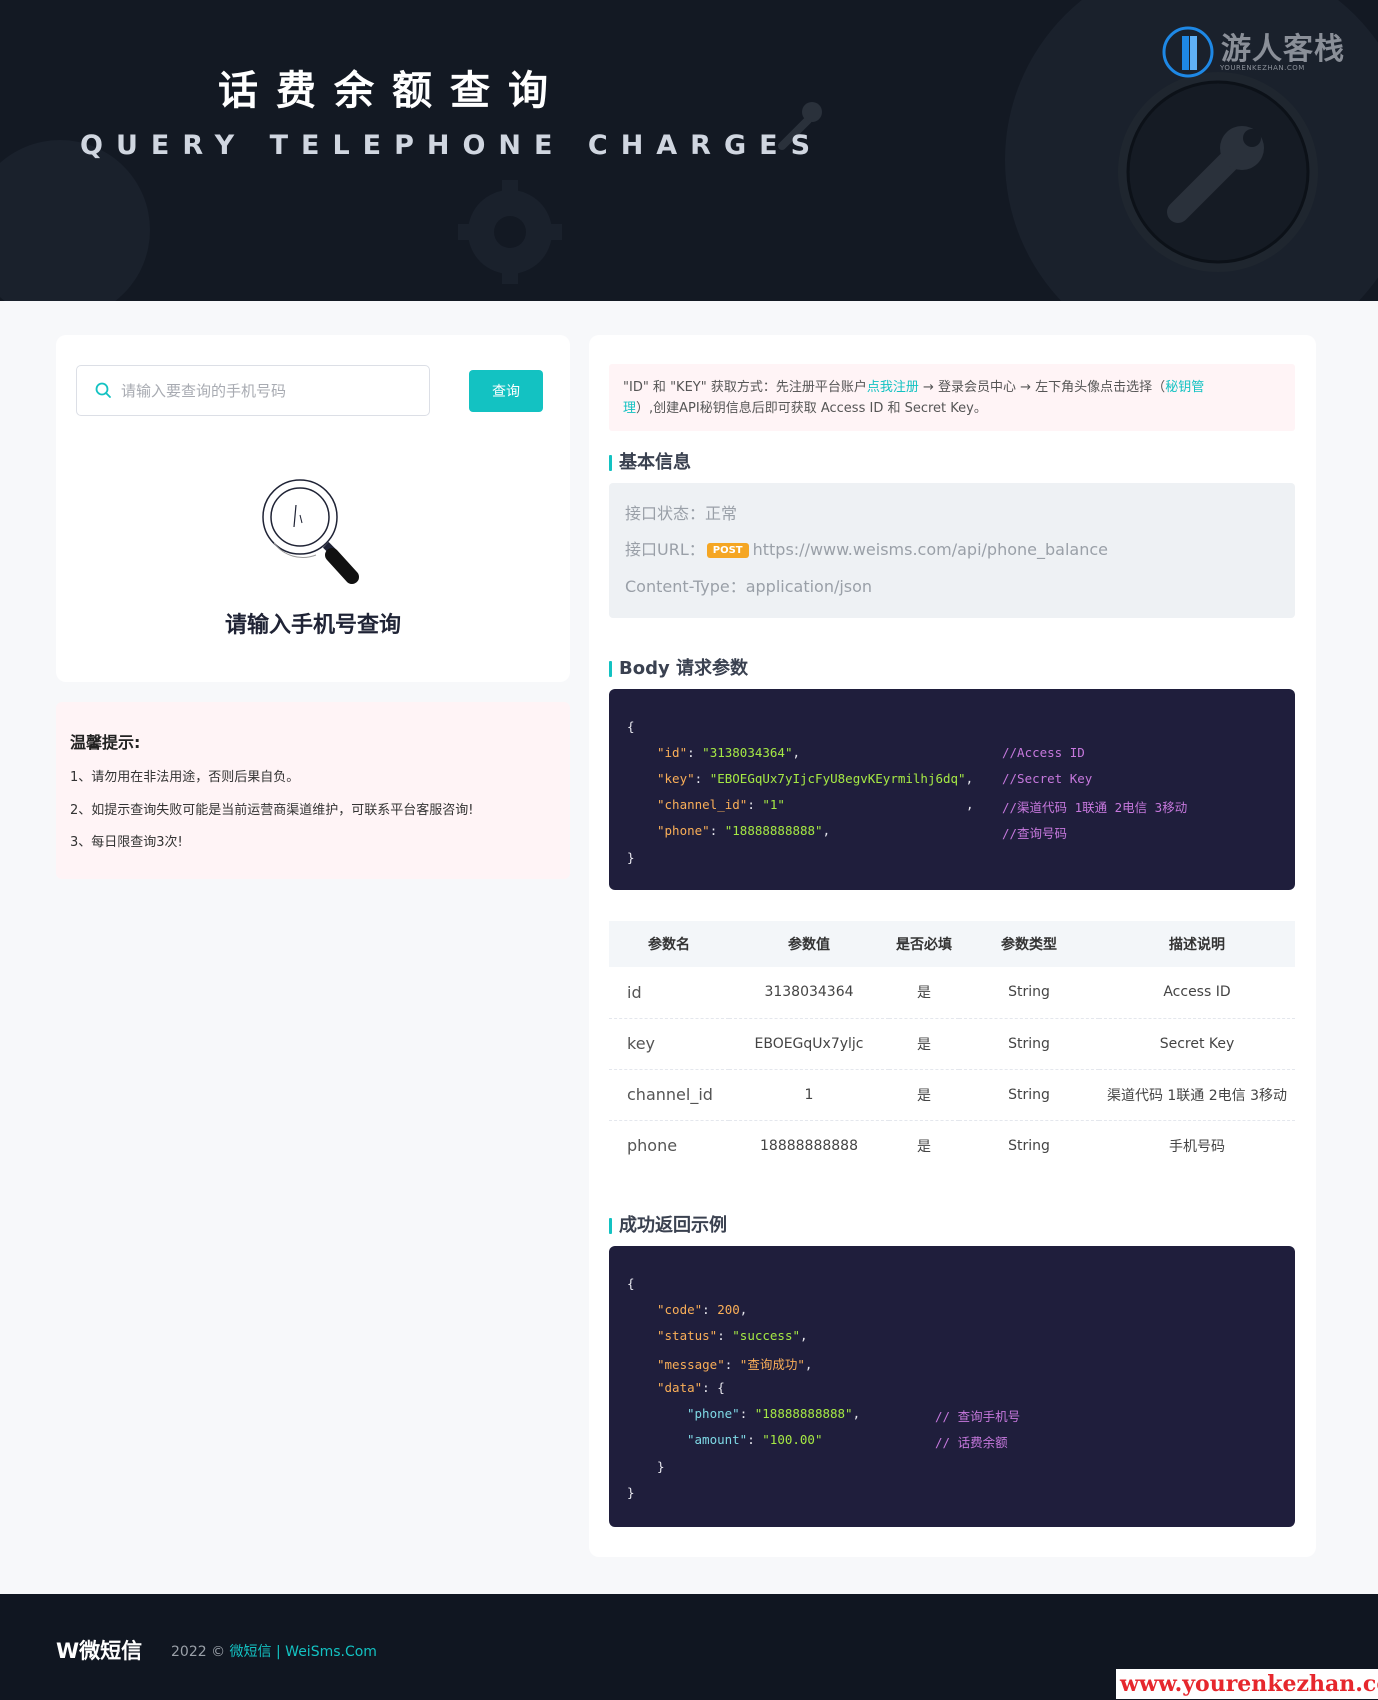 The width and height of the screenshot is (1378, 1700). I want to click on code-line: "id": "3138034364",, so click(729, 752).